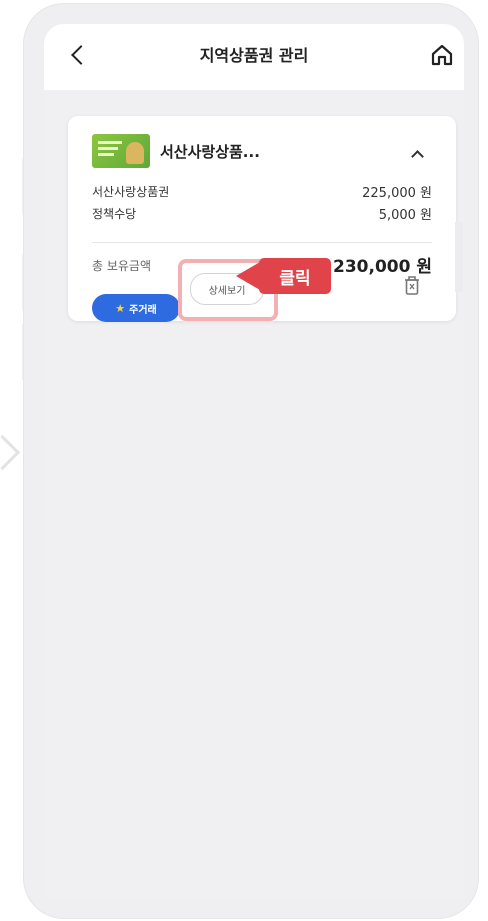 This screenshot has width=488, height=921. What do you see at coordinates (143, 310) in the screenshot?
I see `favorite-label: 주거래` at bounding box center [143, 310].